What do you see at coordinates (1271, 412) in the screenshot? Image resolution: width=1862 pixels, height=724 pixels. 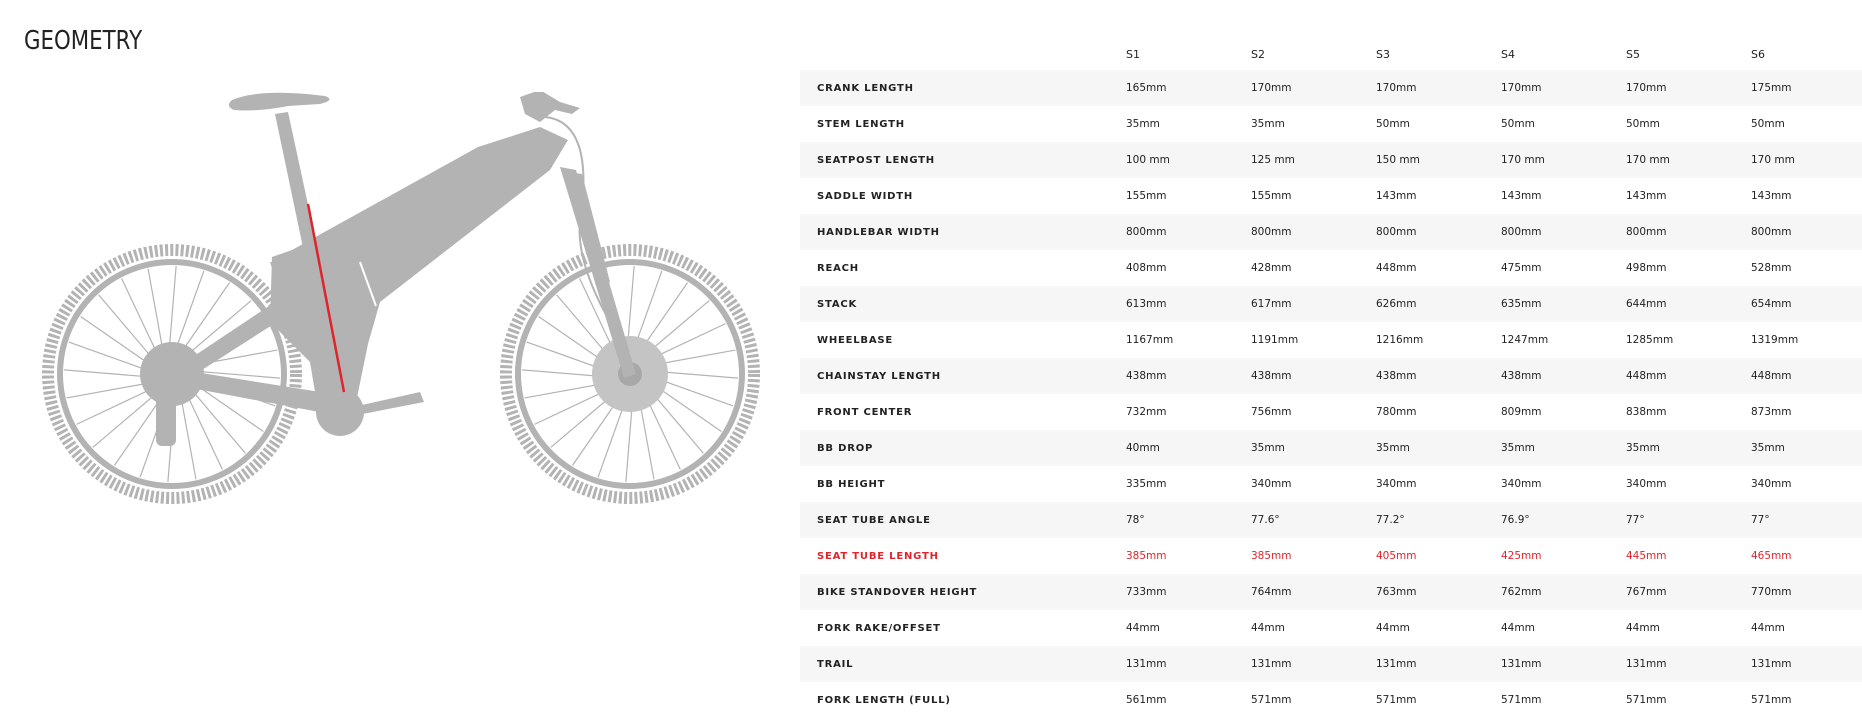 I see `table-cell: 756mm` at bounding box center [1271, 412].